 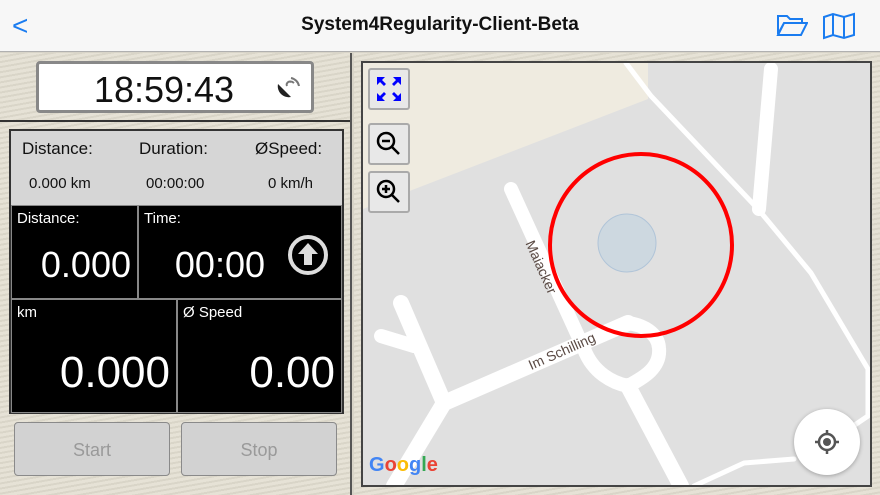 I want to click on km-cell-value: 0.000, so click(x=114, y=372).